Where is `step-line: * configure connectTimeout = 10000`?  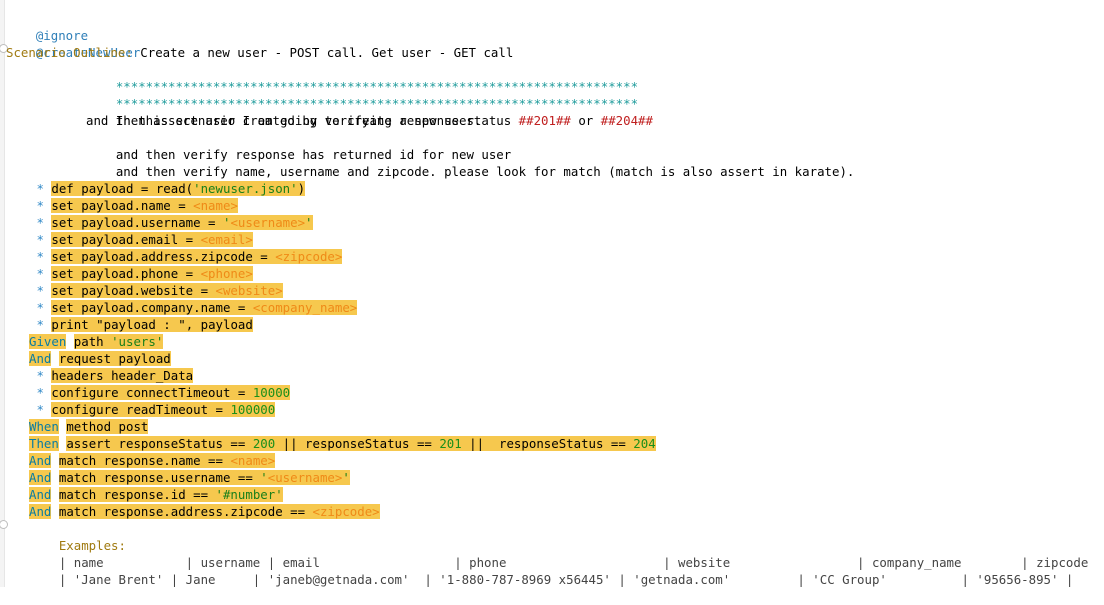
step-line: * configure connectTimeout = 10000 is located at coordinates (555, 392).